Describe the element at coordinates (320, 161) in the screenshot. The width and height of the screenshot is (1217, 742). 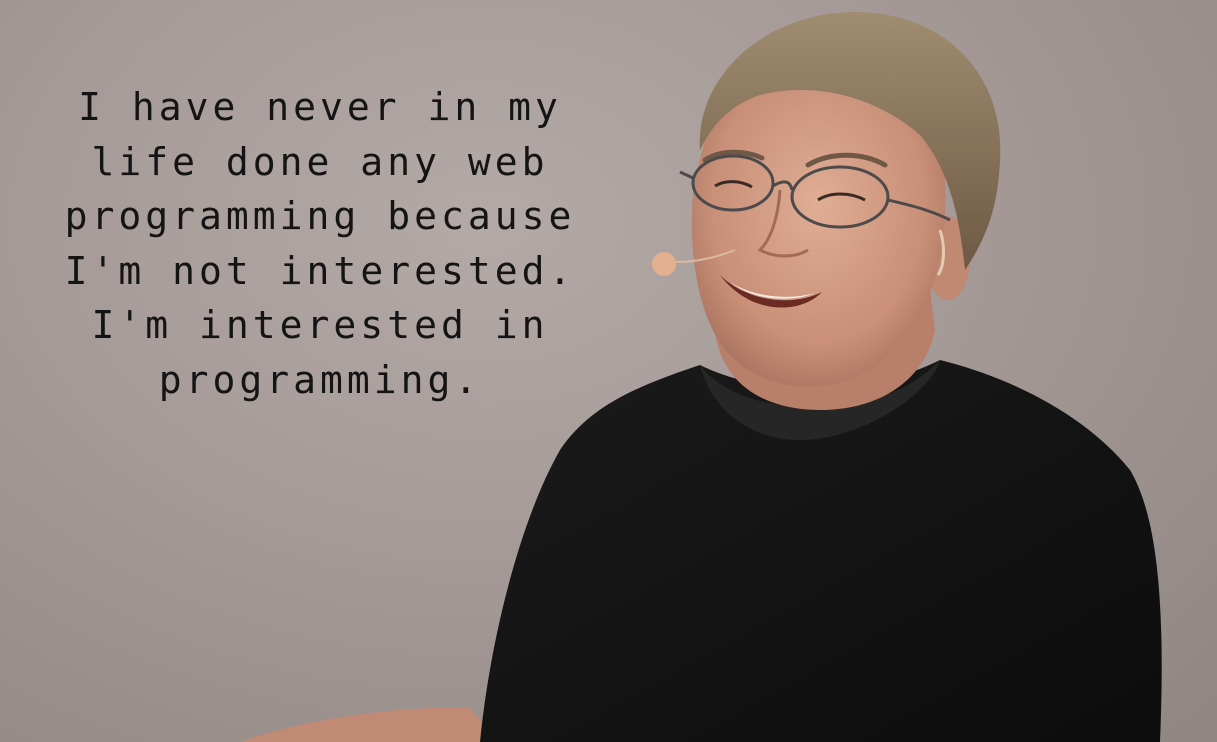
I see `quote-line: life done any web` at that location.